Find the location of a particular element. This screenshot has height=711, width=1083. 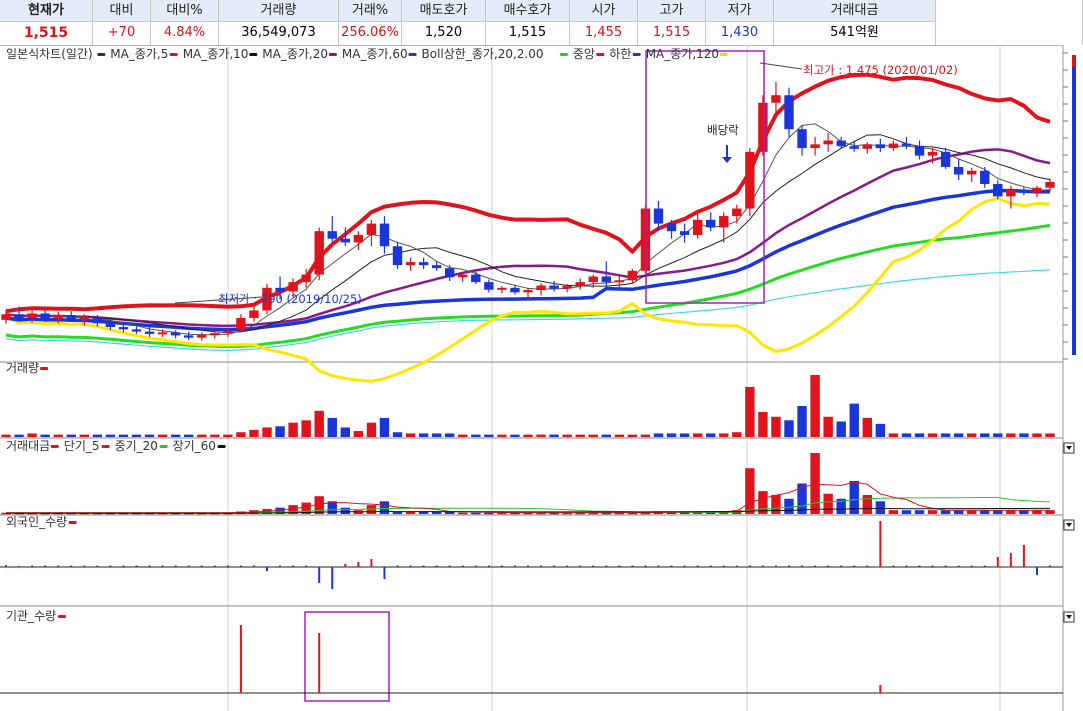

quote-value: 1,515 is located at coordinates (671, 32).